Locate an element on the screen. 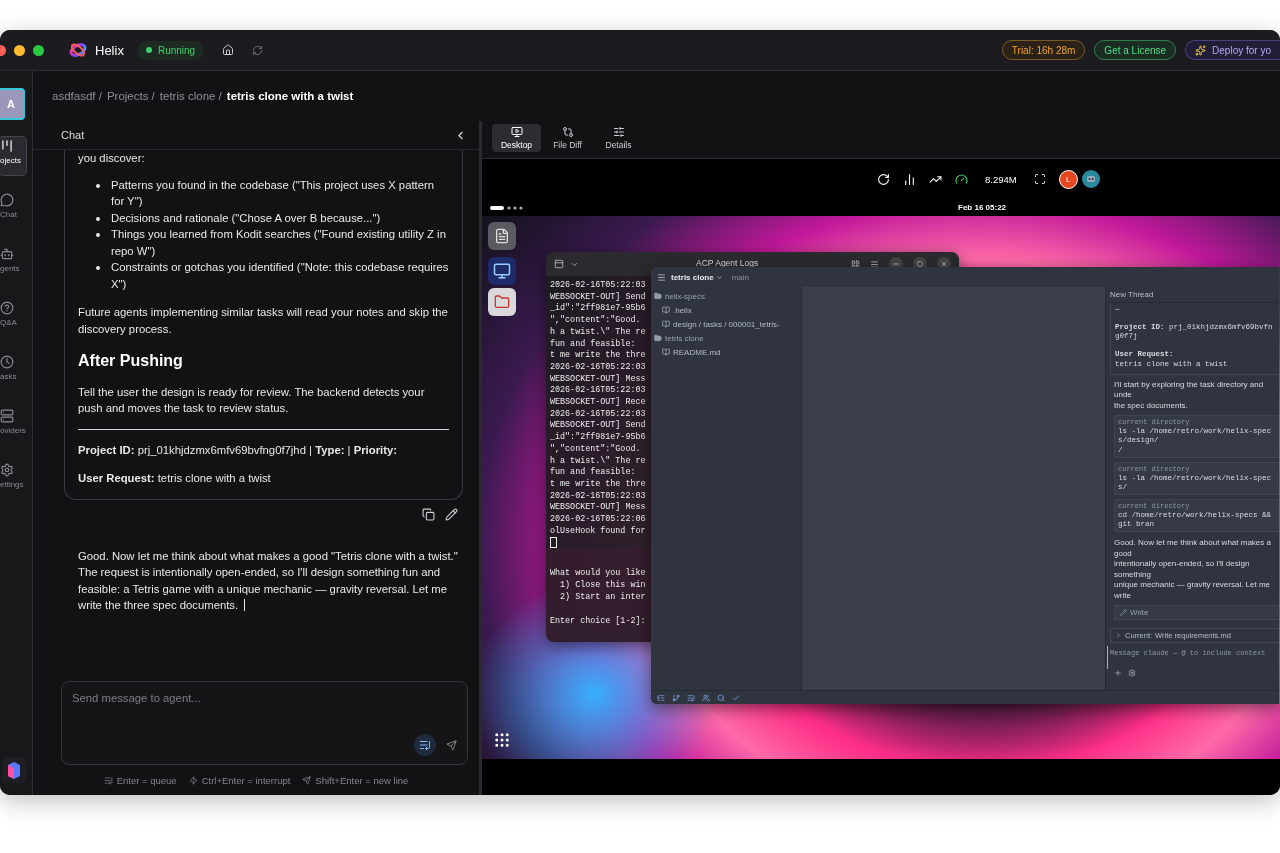  app-name: Helix is located at coordinates (109, 50).